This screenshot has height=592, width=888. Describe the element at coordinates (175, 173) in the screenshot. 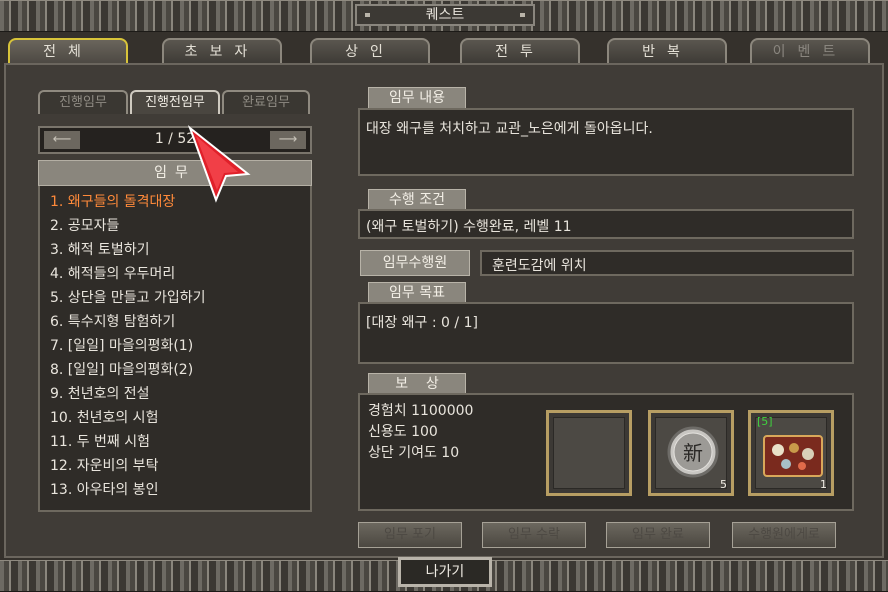

I see `quest-list-header: 임무` at that location.